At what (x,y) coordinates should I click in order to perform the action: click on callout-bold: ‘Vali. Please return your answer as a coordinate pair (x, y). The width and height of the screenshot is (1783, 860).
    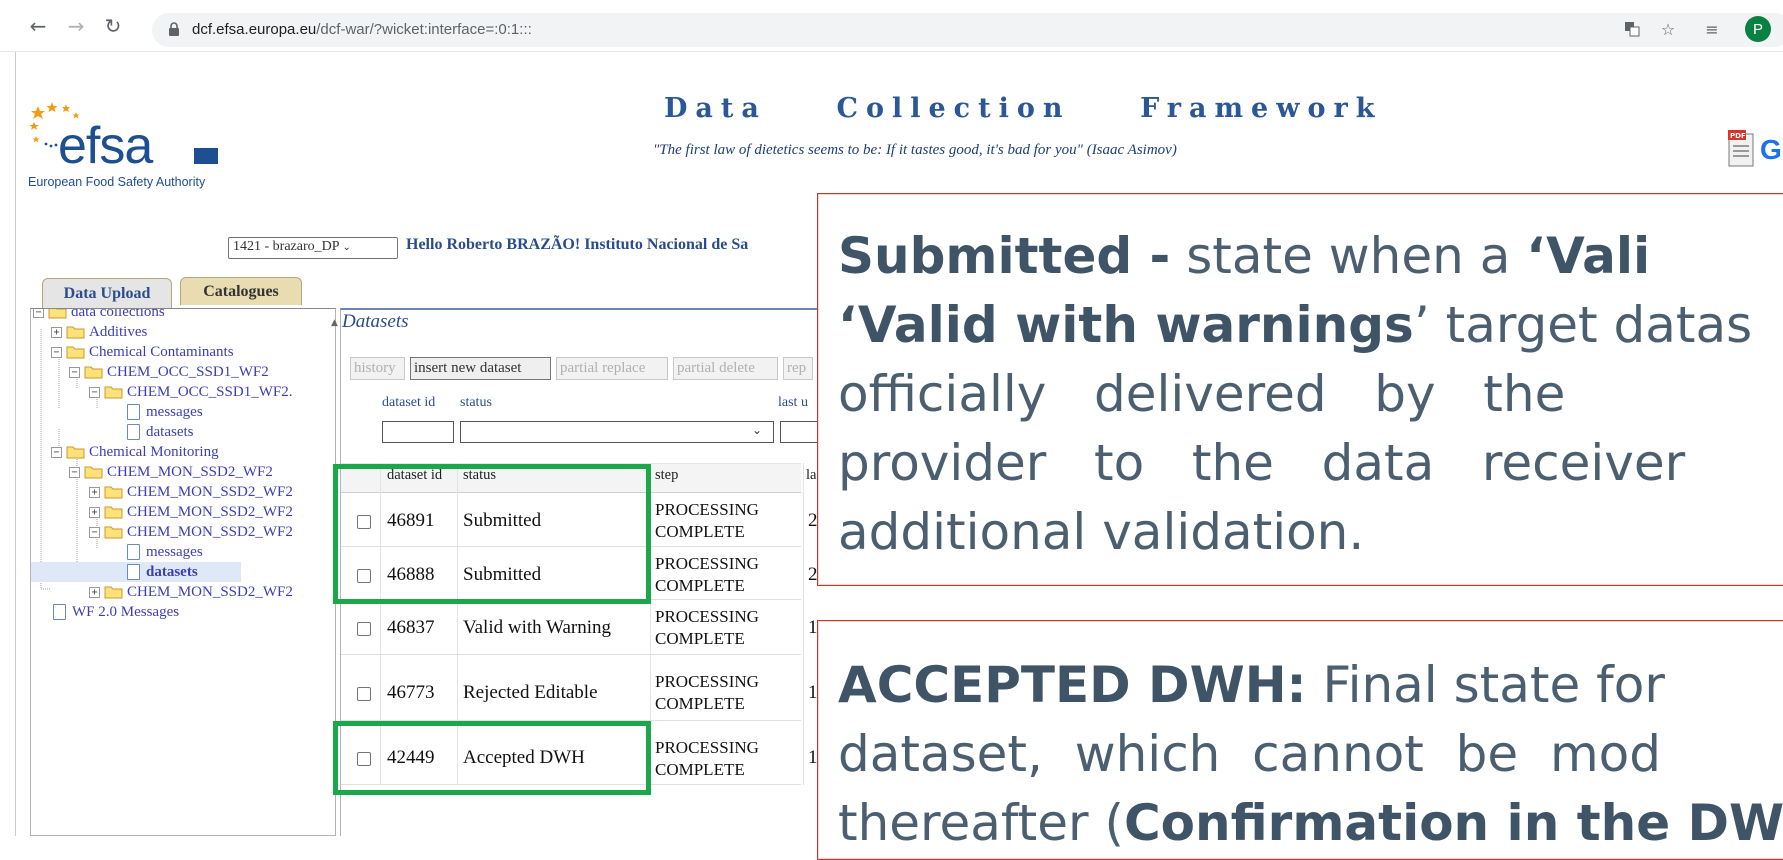
    Looking at the image, I should click on (1588, 256).